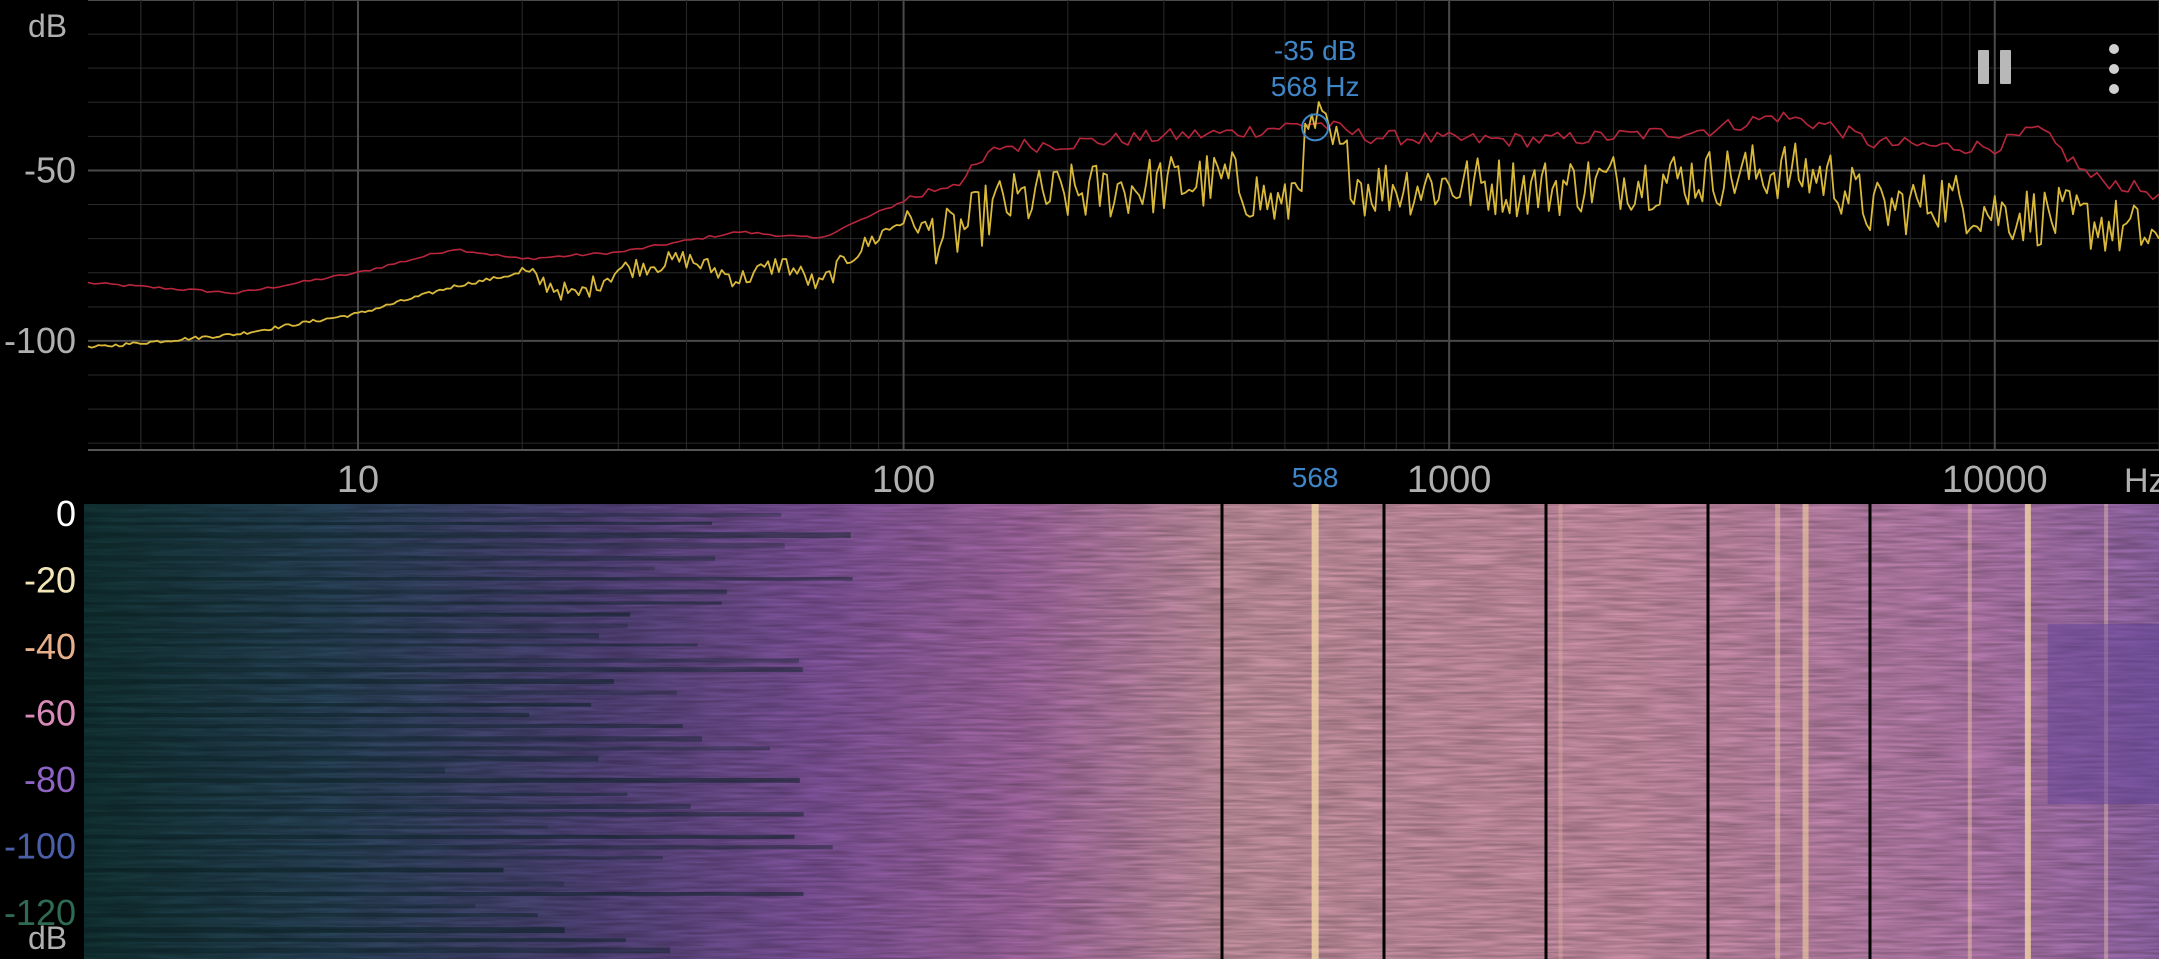 This screenshot has height=959, width=2159. What do you see at coordinates (50, 580) in the screenshot?
I see `spectrogram-scale-label: -20` at bounding box center [50, 580].